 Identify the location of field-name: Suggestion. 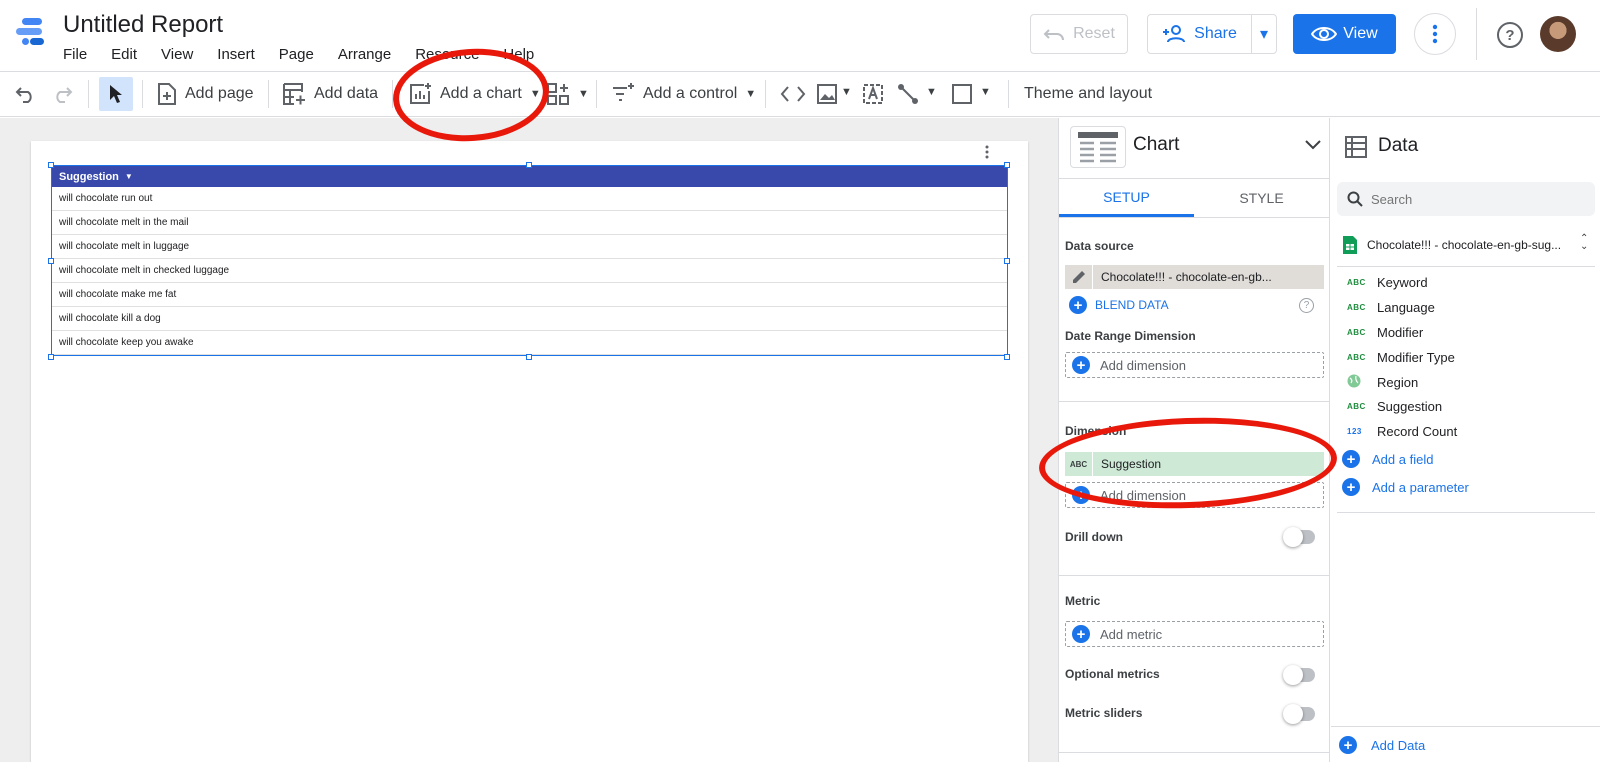
(1410, 406).